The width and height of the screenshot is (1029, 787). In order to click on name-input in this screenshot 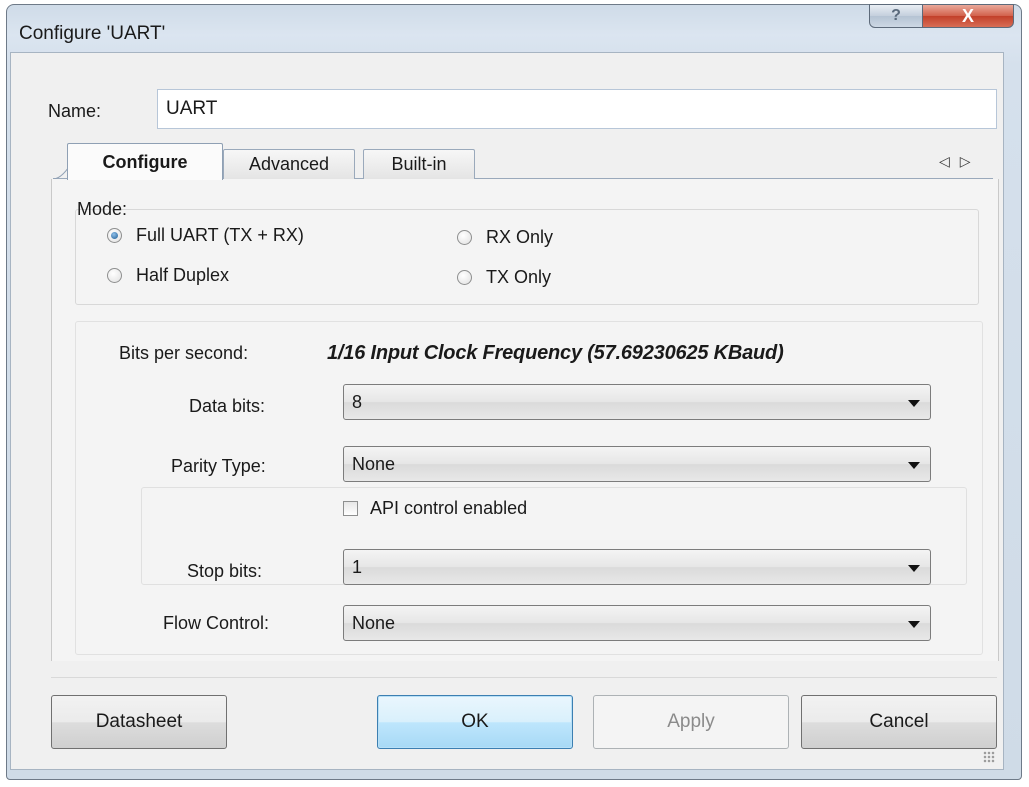, I will do `click(577, 109)`.